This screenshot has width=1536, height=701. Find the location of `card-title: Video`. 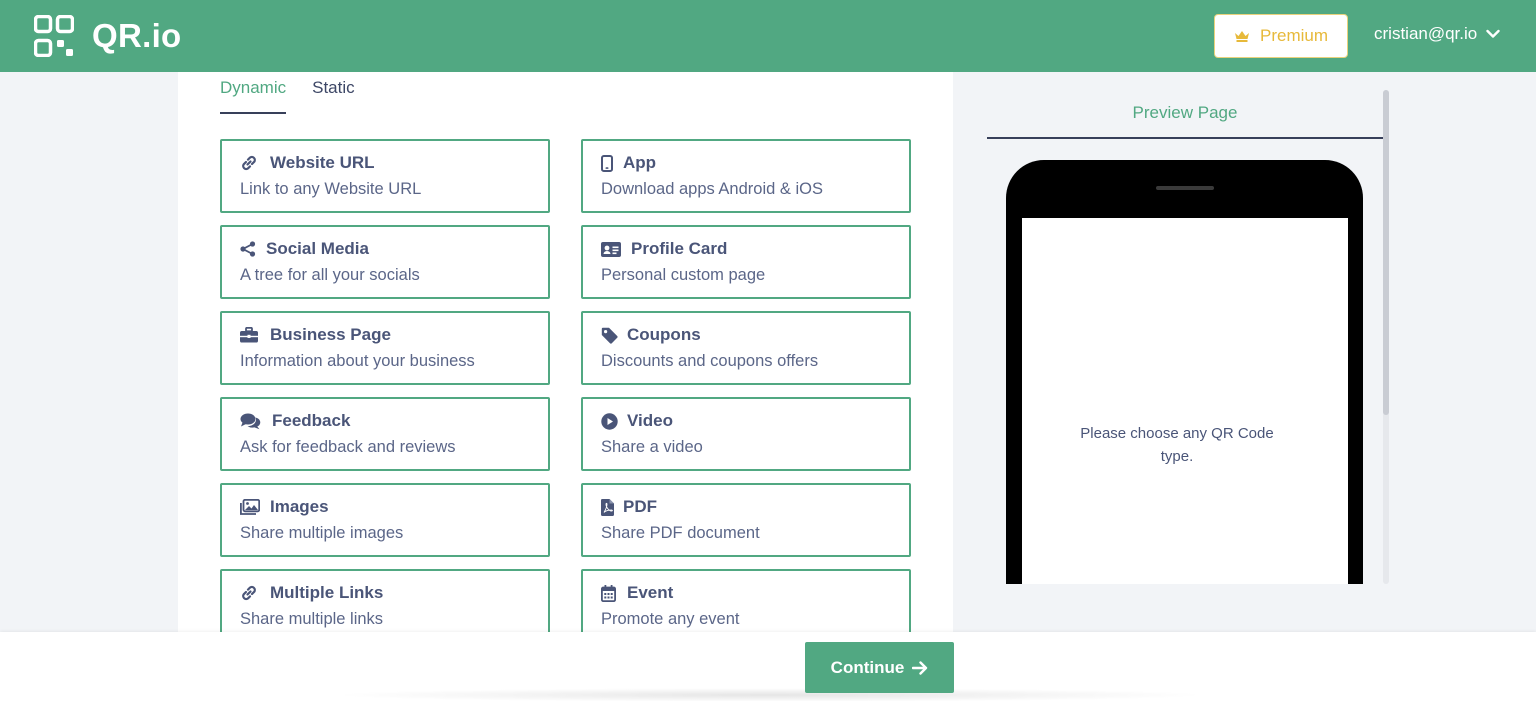

card-title: Video is located at coordinates (650, 420).